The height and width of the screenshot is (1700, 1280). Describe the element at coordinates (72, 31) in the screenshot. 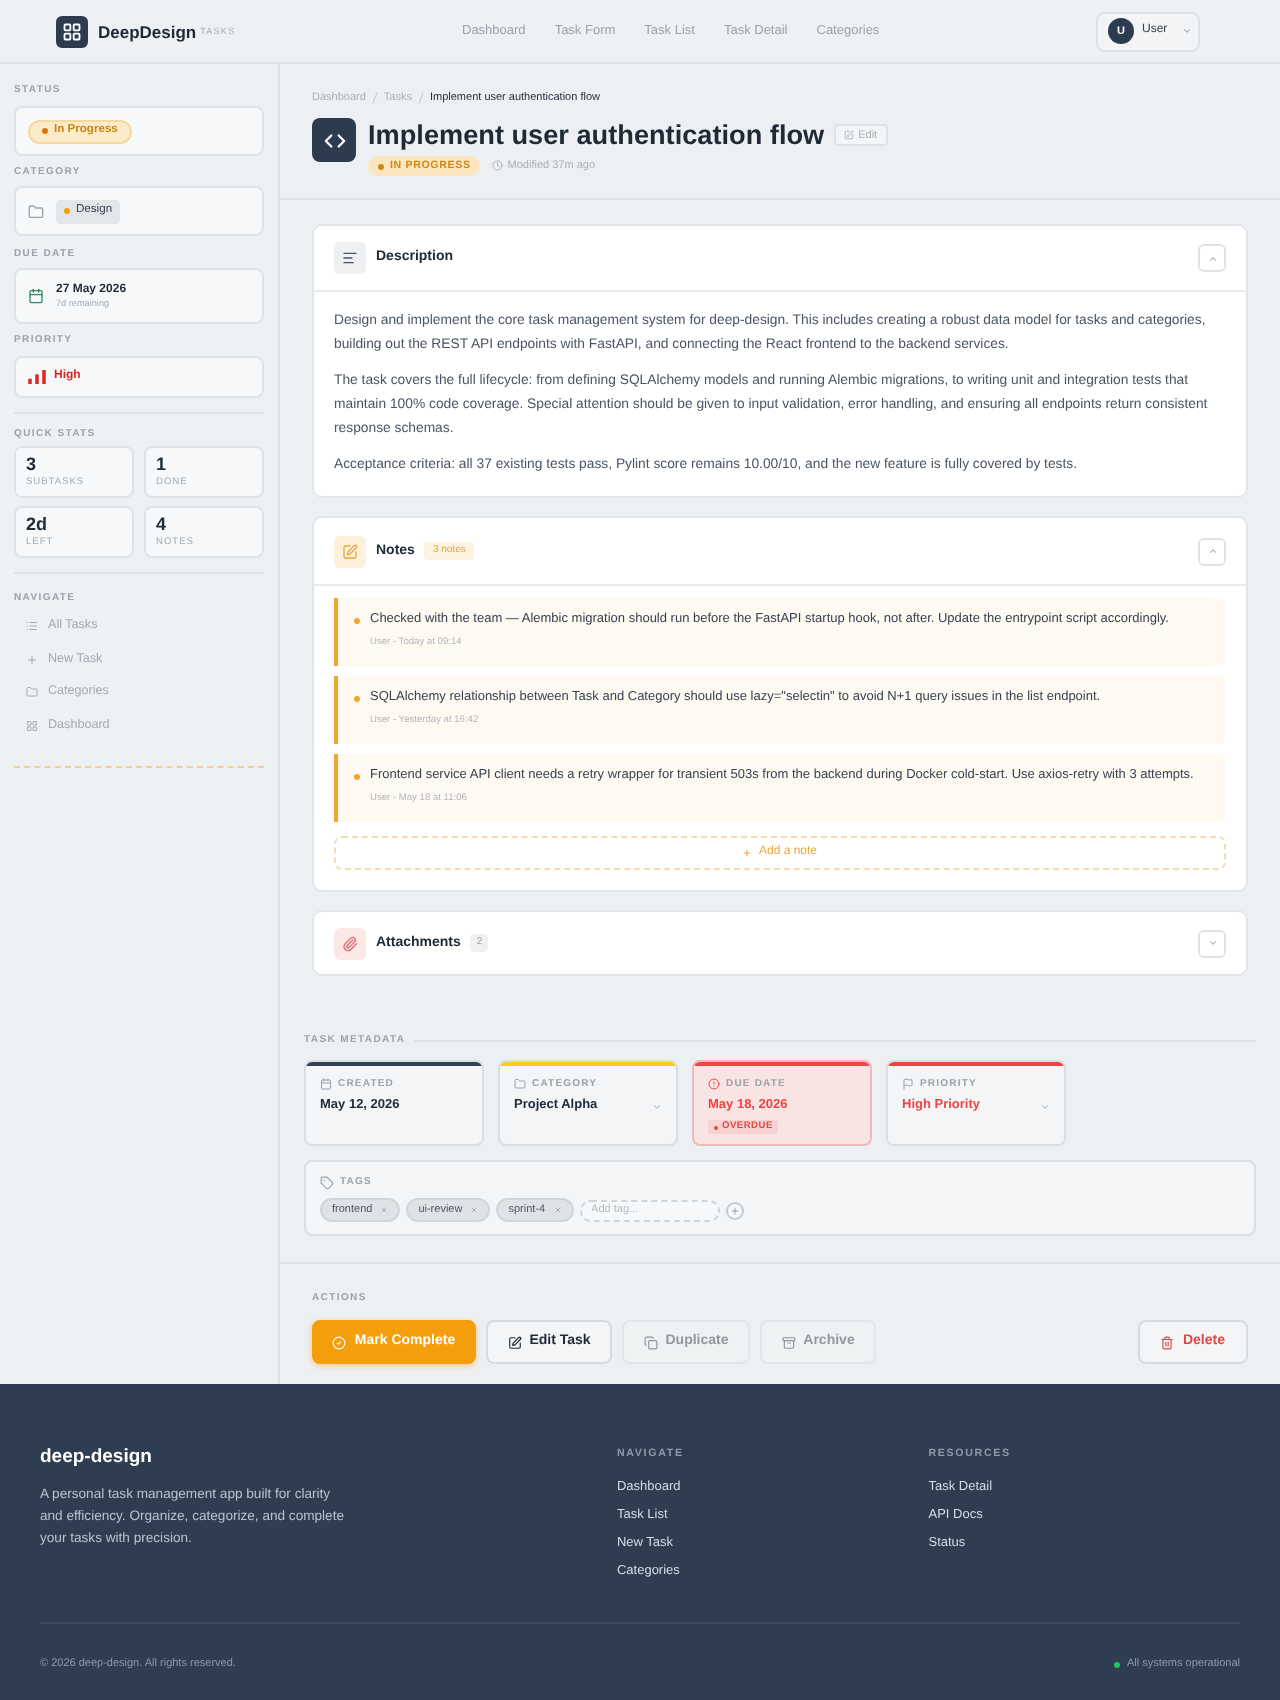

I see `grid-logo-icon` at that location.